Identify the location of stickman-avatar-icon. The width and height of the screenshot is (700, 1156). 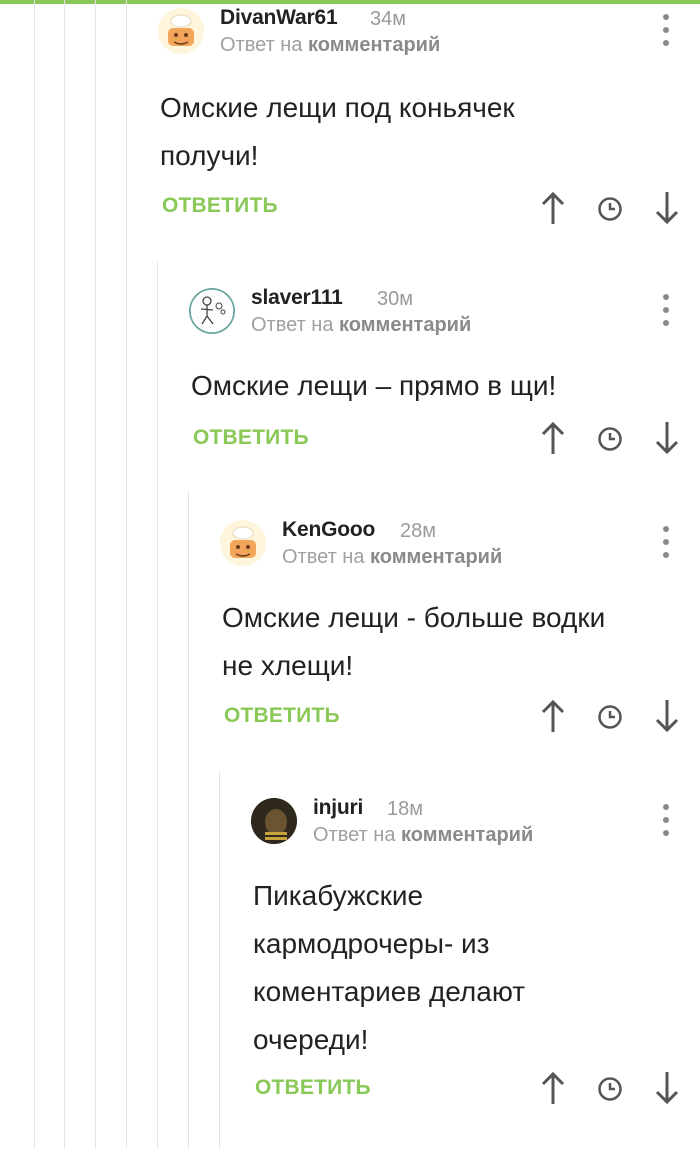
(212, 311).